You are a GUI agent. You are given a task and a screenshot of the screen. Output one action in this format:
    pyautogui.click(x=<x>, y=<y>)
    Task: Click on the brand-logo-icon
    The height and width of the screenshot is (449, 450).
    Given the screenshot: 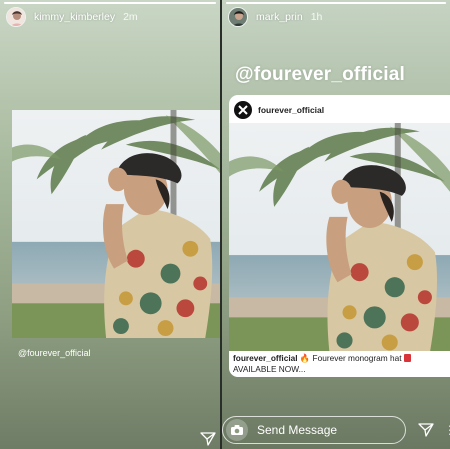 What is the action you would take?
    pyautogui.click(x=243, y=110)
    